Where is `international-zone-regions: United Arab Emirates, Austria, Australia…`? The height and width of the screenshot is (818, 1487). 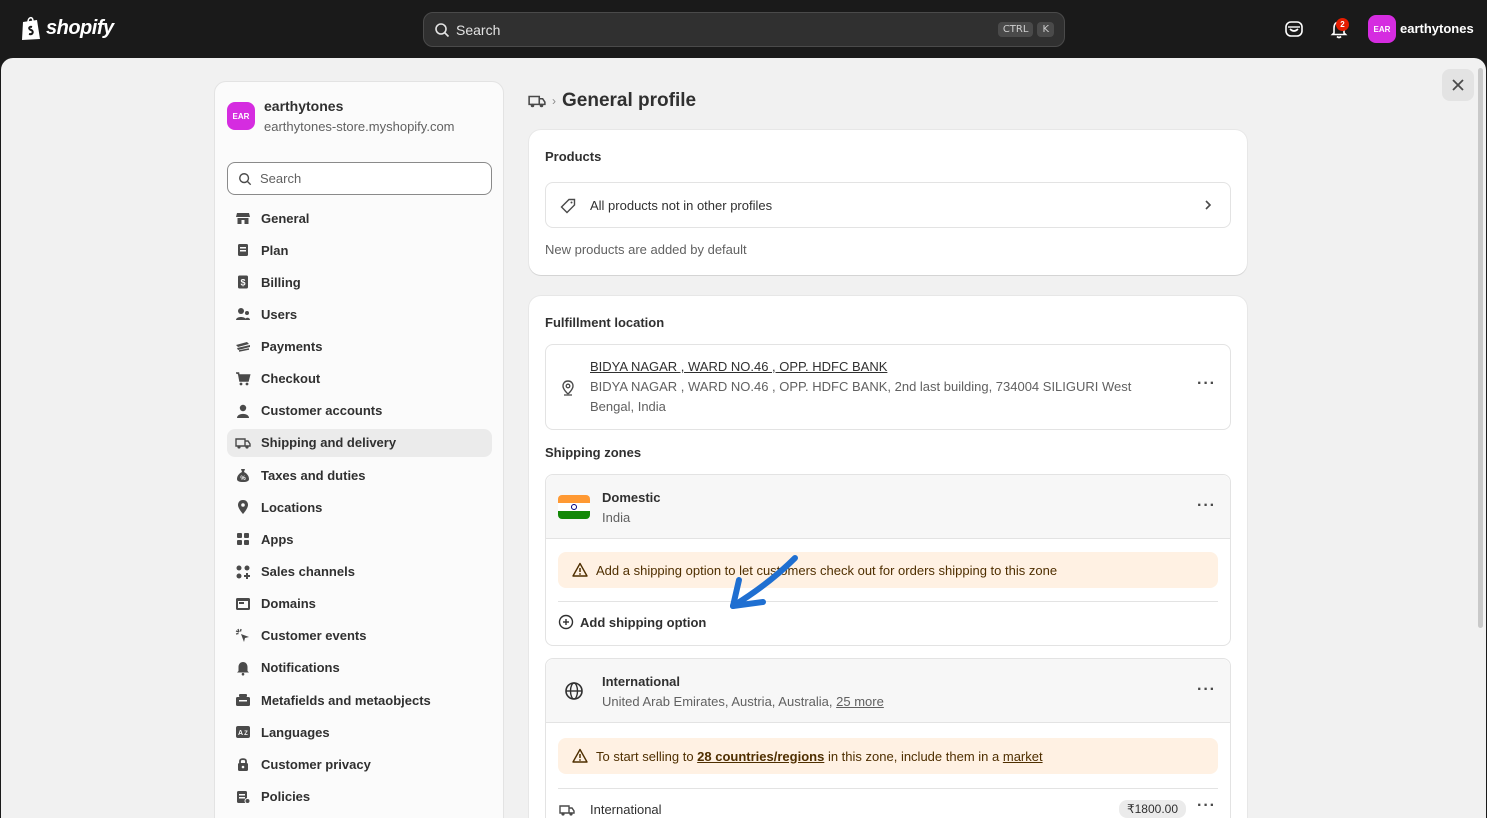 international-zone-regions: United Arab Emirates, Austria, Australia… is located at coordinates (743, 701).